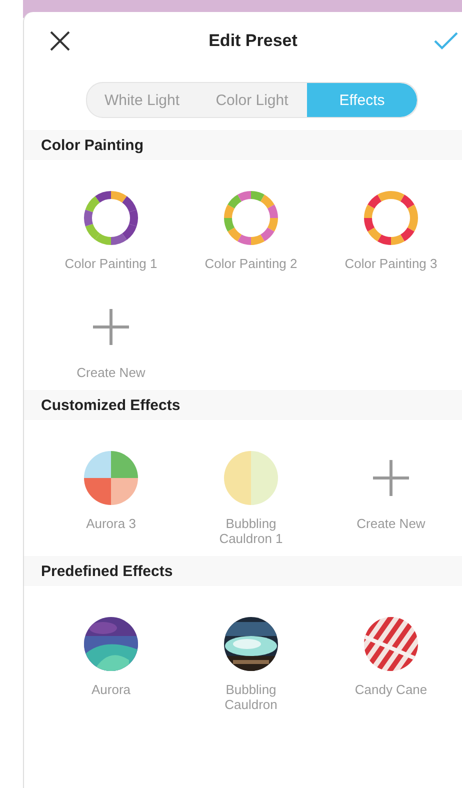  What do you see at coordinates (111, 263) in the screenshot?
I see `item-label: Color Painting 1` at bounding box center [111, 263].